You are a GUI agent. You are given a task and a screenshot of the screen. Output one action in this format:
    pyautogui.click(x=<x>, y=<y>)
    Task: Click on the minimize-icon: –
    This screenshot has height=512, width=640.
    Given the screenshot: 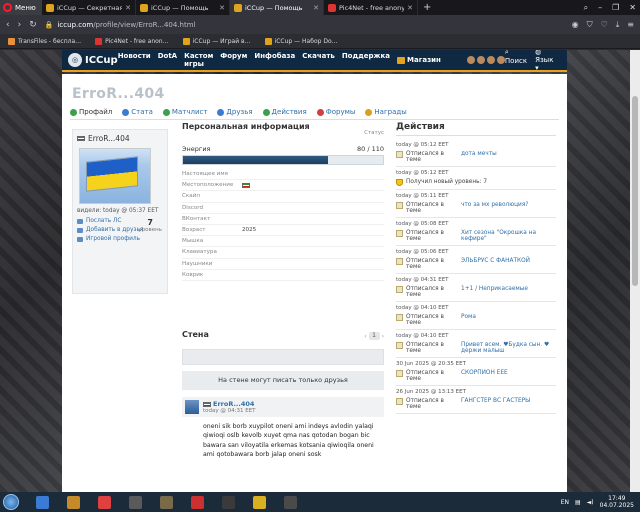 What is the action you would take?
    pyautogui.click(x=600, y=7)
    